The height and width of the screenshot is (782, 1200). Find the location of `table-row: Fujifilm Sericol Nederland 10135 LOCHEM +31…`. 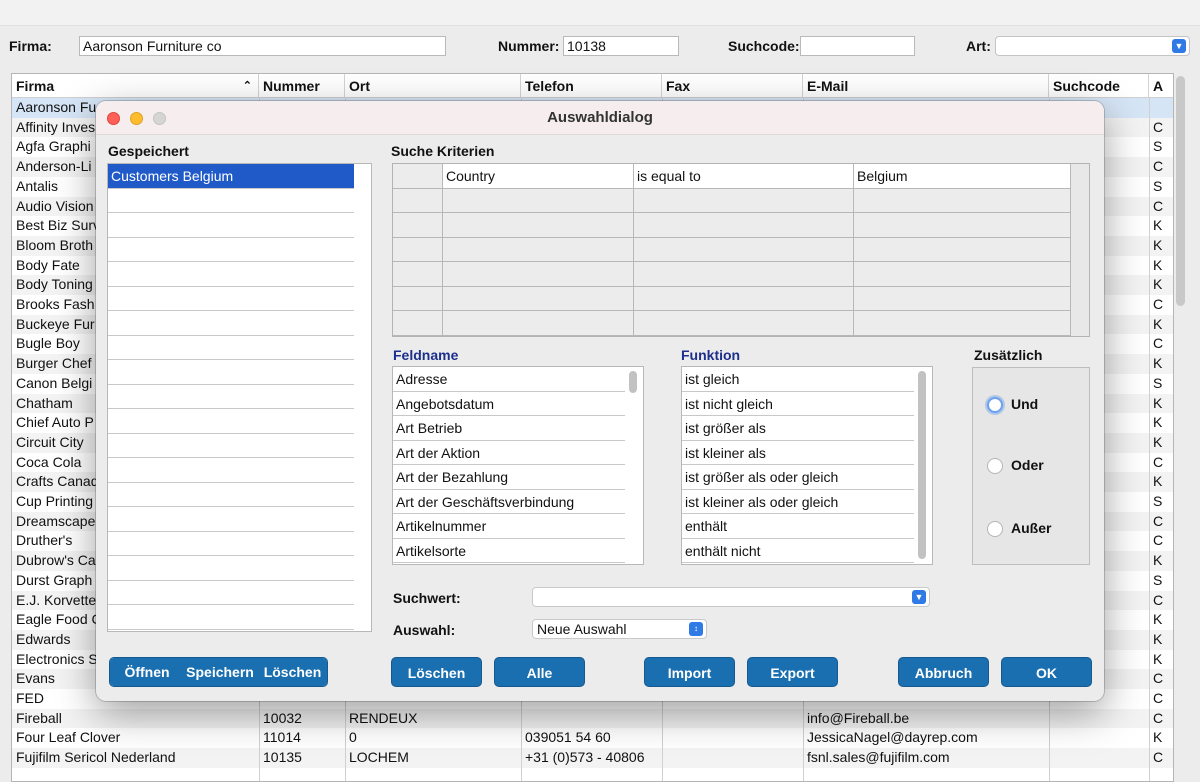

table-row: Fujifilm Sericol Nederland 10135 LOCHEM +31… is located at coordinates (592, 758).